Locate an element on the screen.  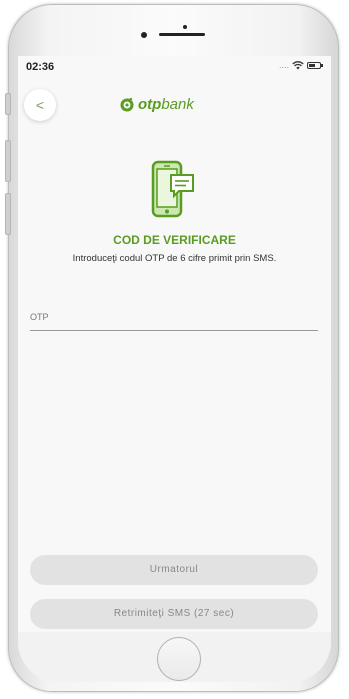
chevron-left-icon: < is located at coordinates (40, 105).